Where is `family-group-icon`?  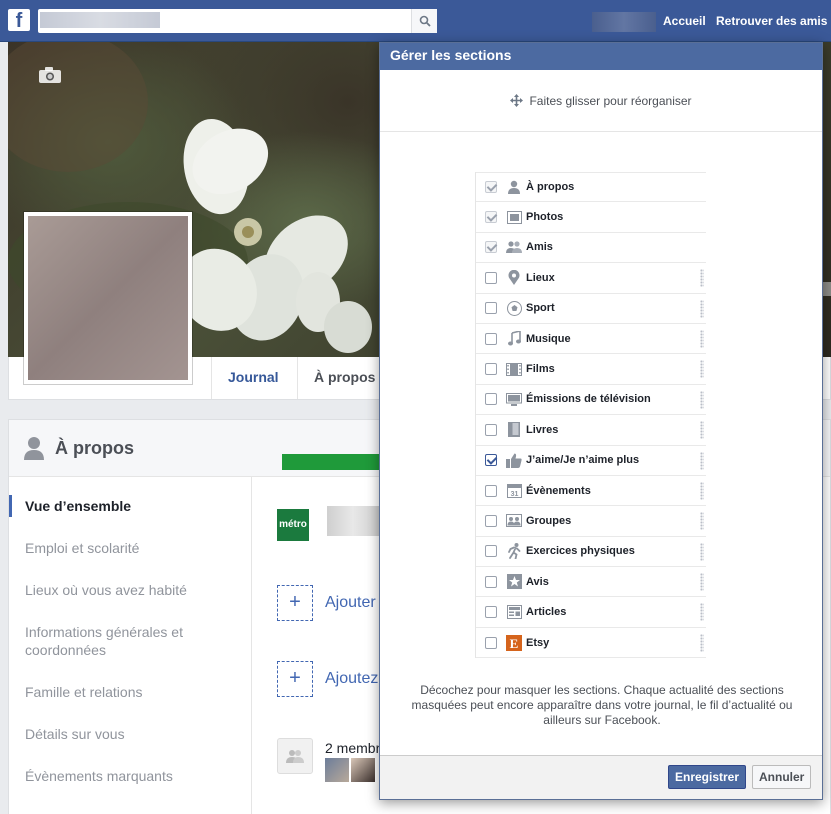 family-group-icon is located at coordinates (295, 756).